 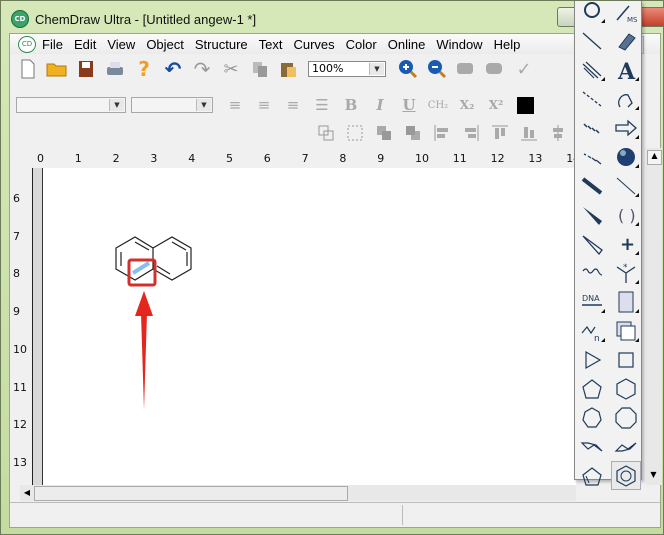 What do you see at coordinates (626, 185) in the screenshot?
I see `tool-chain` at bounding box center [626, 185].